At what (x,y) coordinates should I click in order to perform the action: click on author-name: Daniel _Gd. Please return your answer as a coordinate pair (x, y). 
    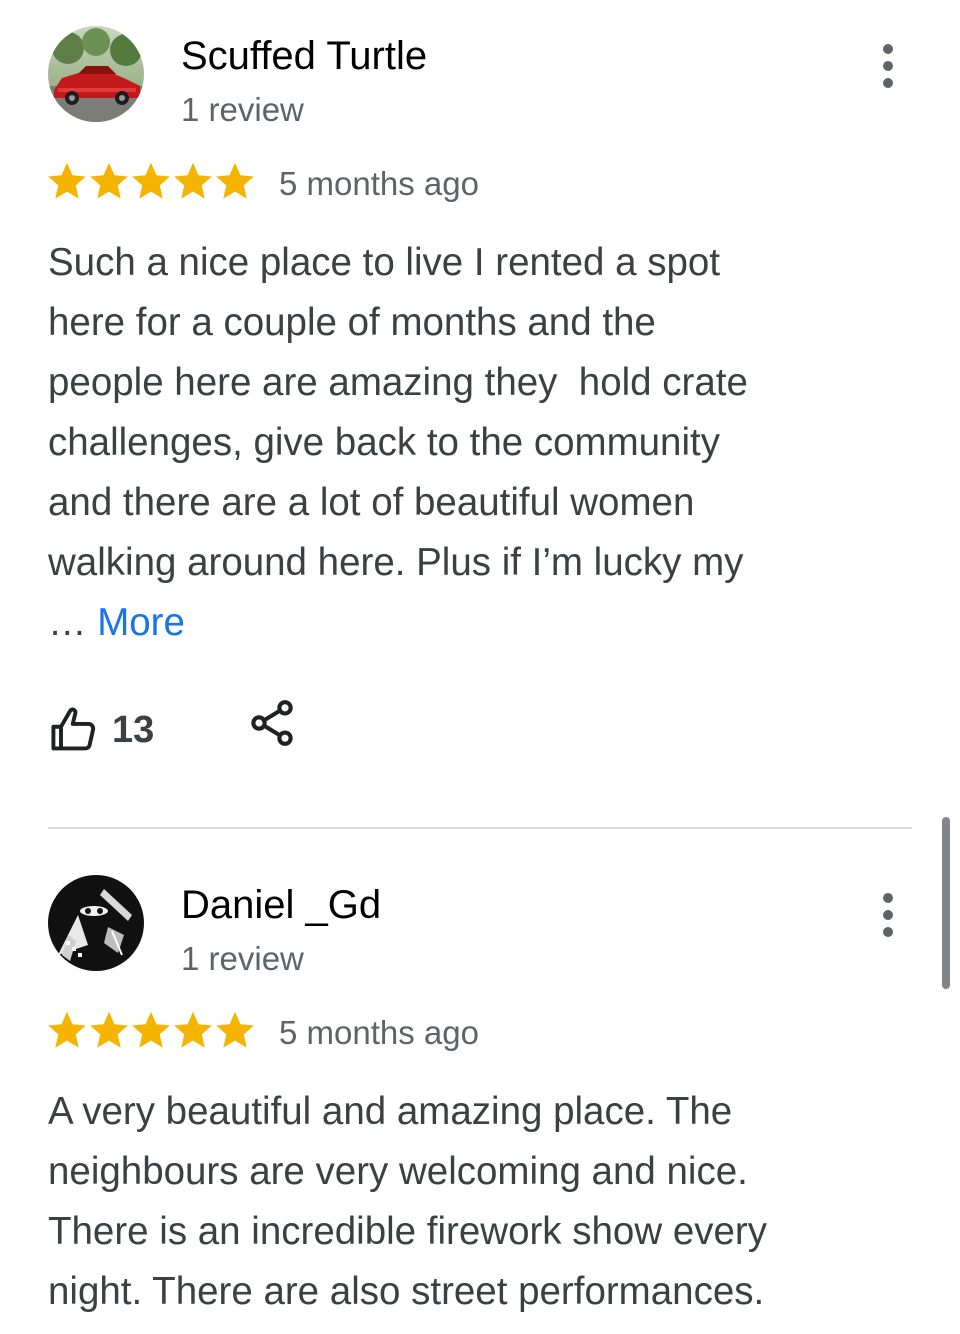
    Looking at the image, I should click on (281, 905).